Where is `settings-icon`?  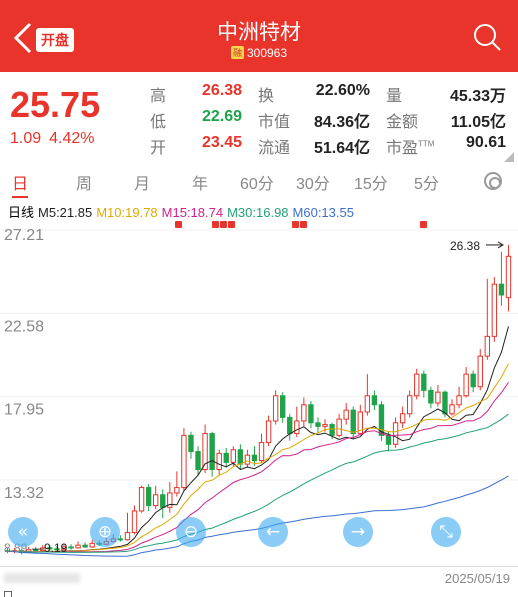 settings-icon is located at coordinates (493, 181).